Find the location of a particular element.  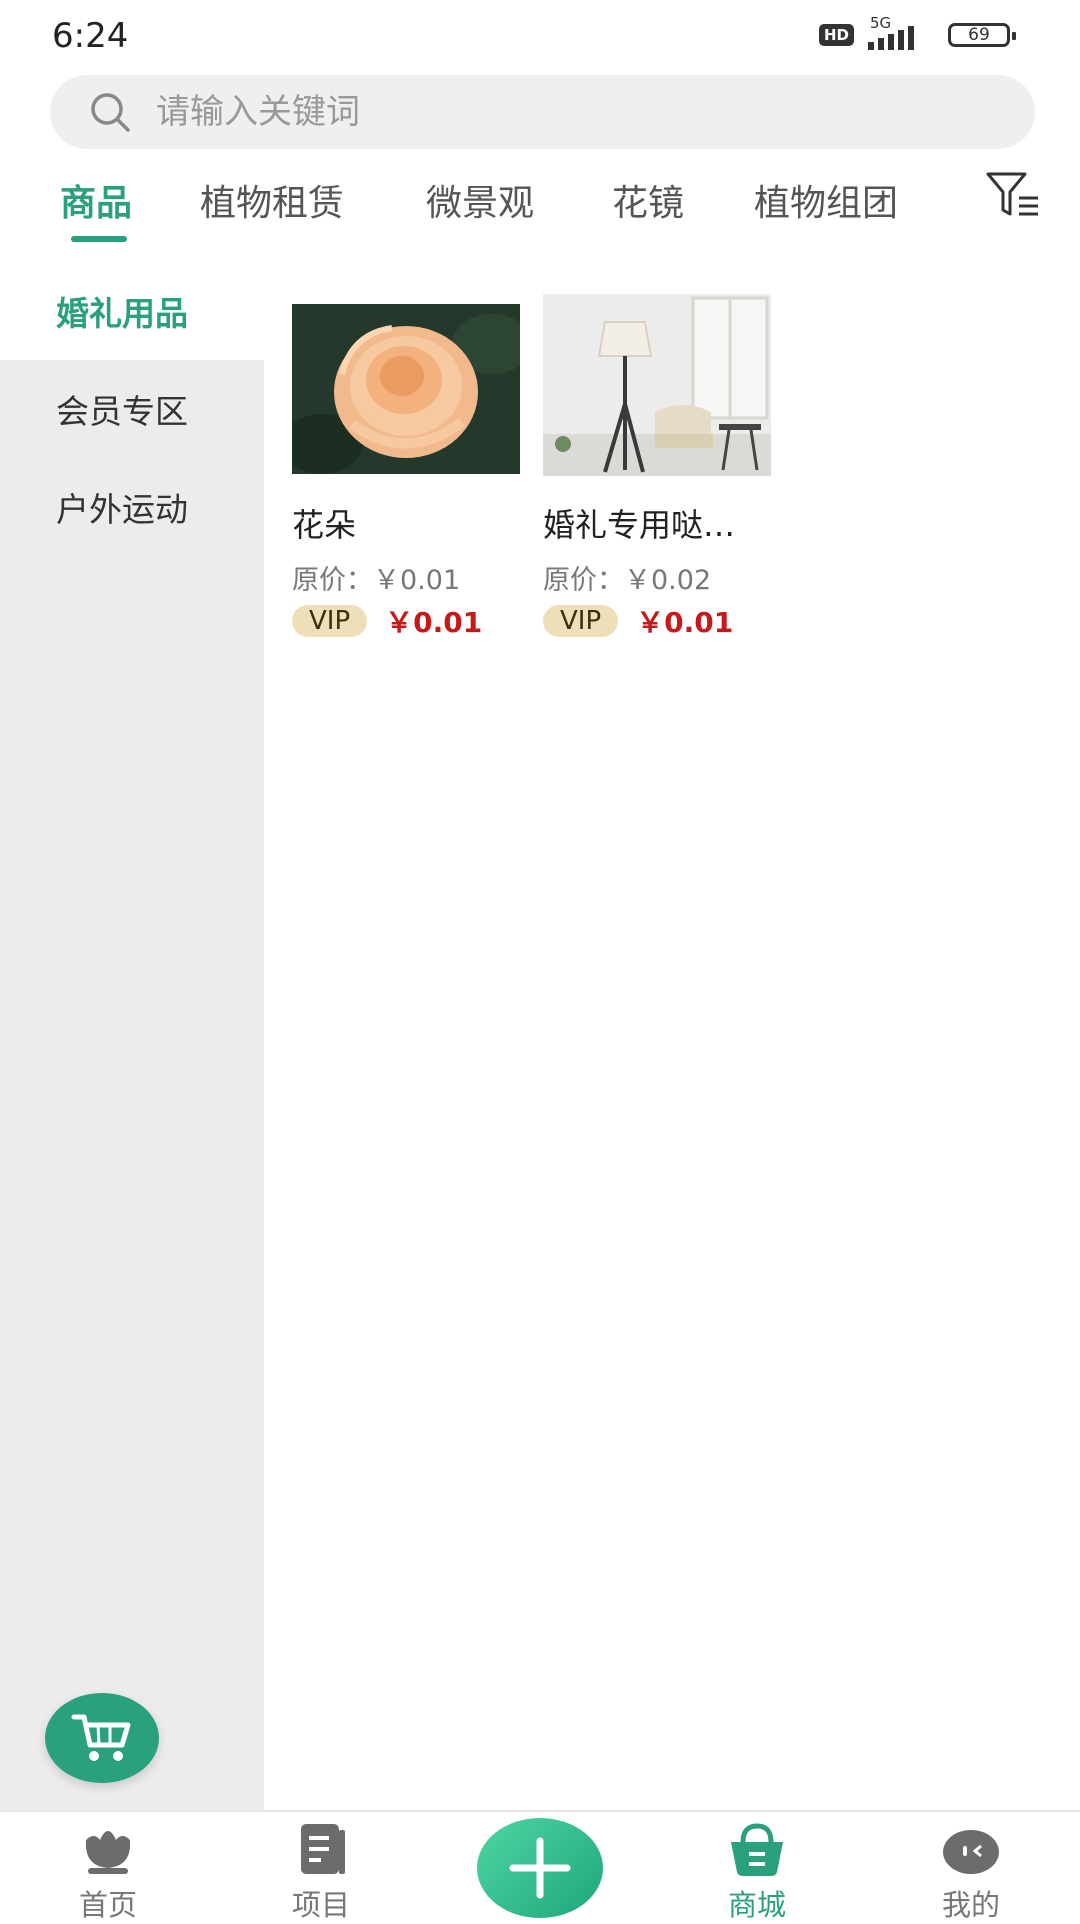

product-image-rose is located at coordinates (406, 389).